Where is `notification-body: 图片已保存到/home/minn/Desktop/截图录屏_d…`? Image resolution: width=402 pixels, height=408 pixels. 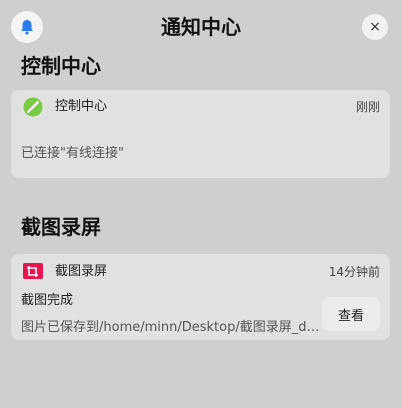
notification-body: 图片已保存到/home/minn/Desktop/截图录屏_d… is located at coordinates (170, 327).